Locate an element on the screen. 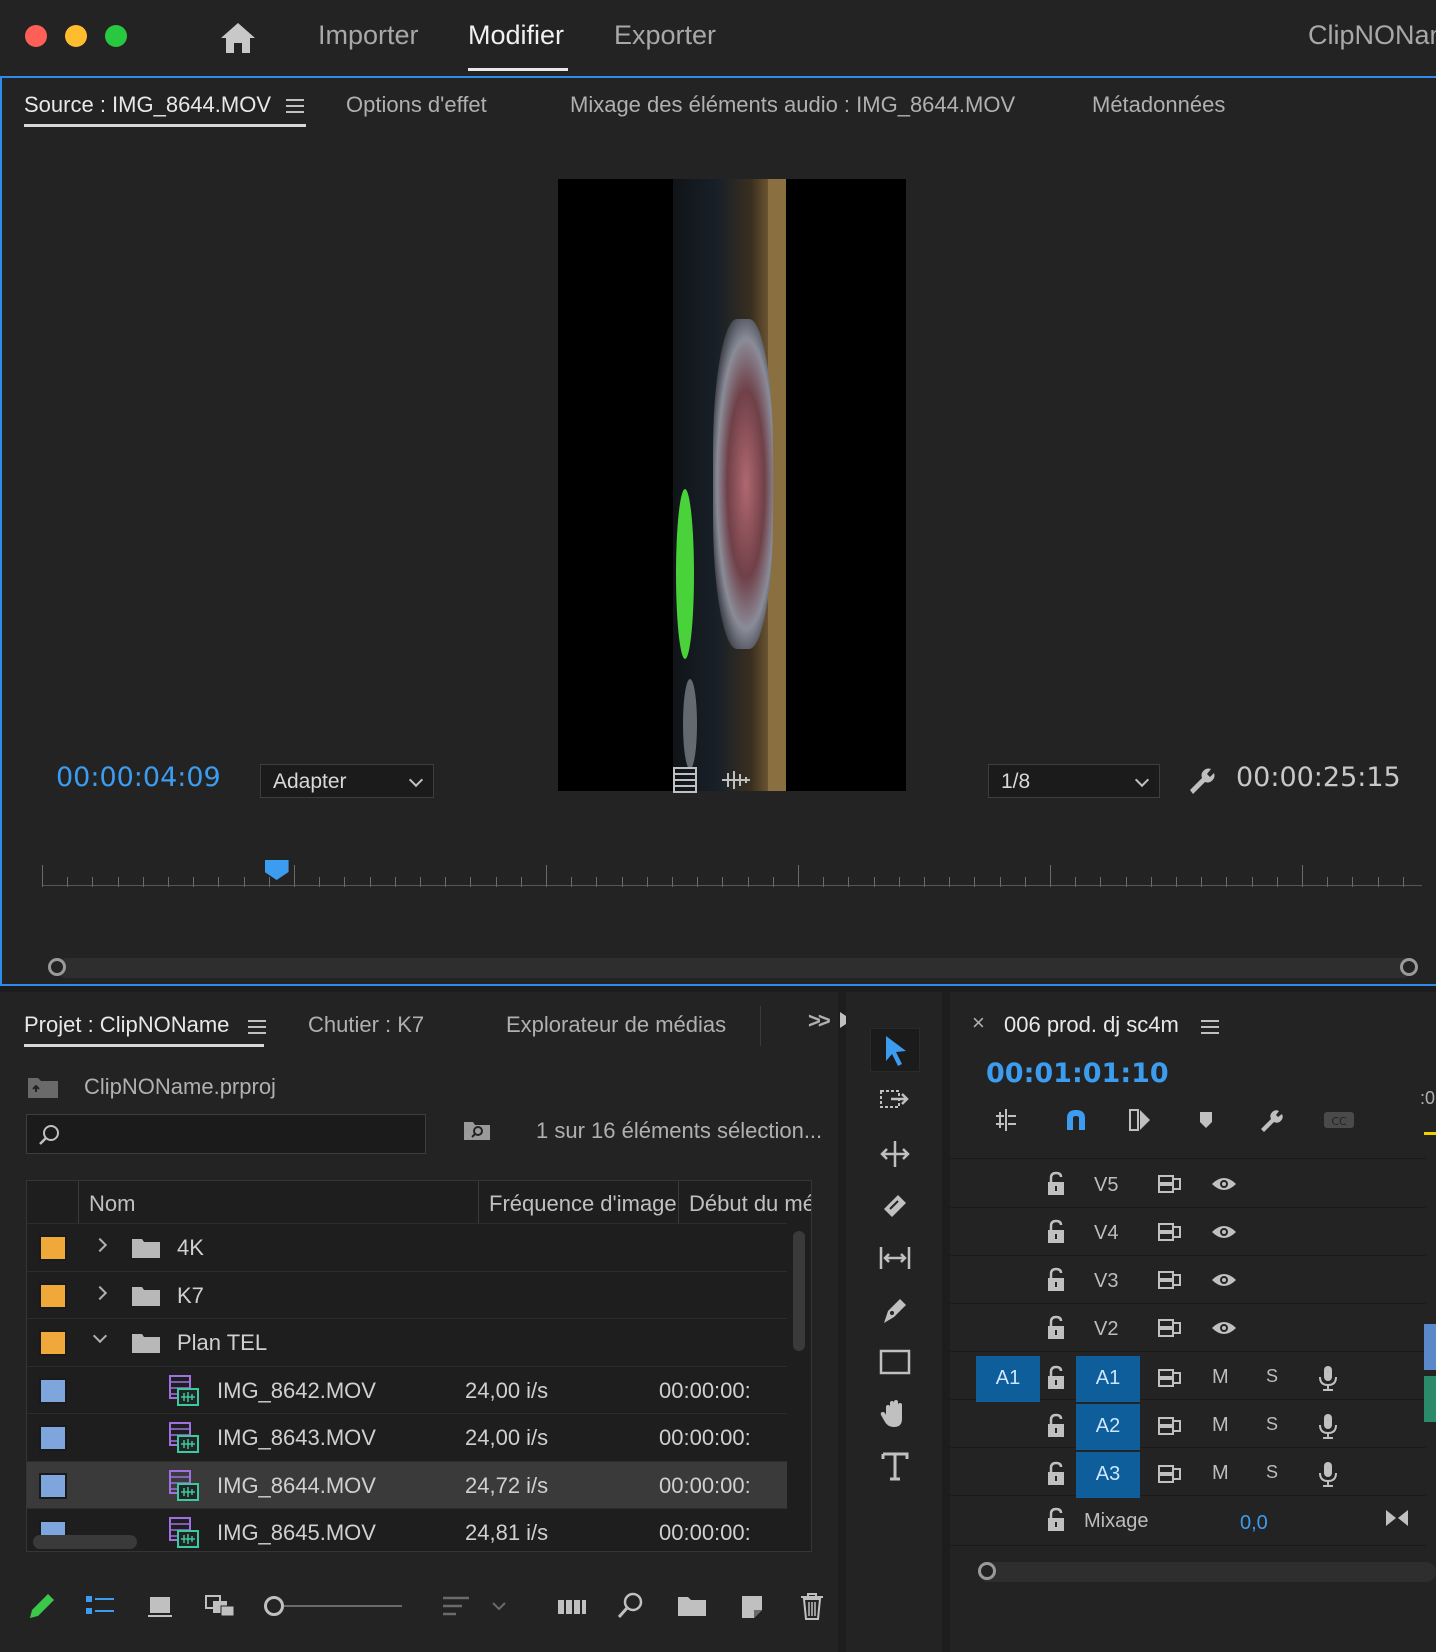 This screenshot has height=1652, width=1436. razor-tool is located at coordinates (895, 1206).